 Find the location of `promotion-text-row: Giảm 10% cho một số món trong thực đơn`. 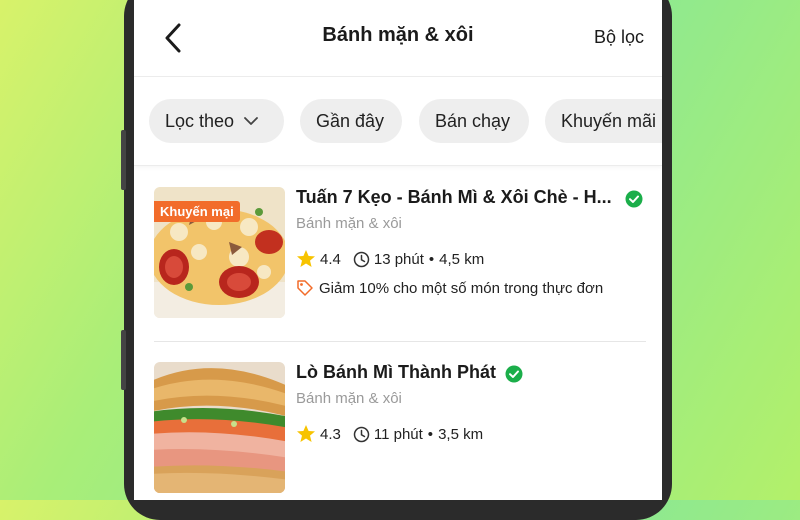

promotion-text-row: Giảm 10% cho một số món trong thực đơn is located at coordinates (449, 288).